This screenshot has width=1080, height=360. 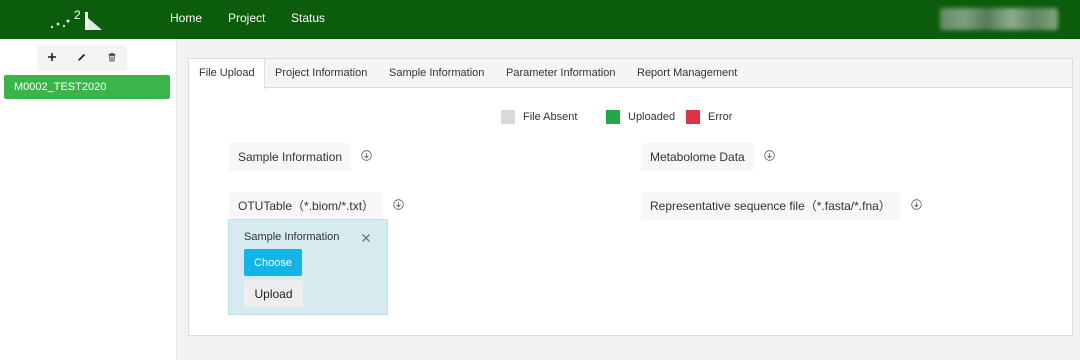 What do you see at coordinates (720, 117) in the screenshot?
I see `legend-label-error: Error` at bounding box center [720, 117].